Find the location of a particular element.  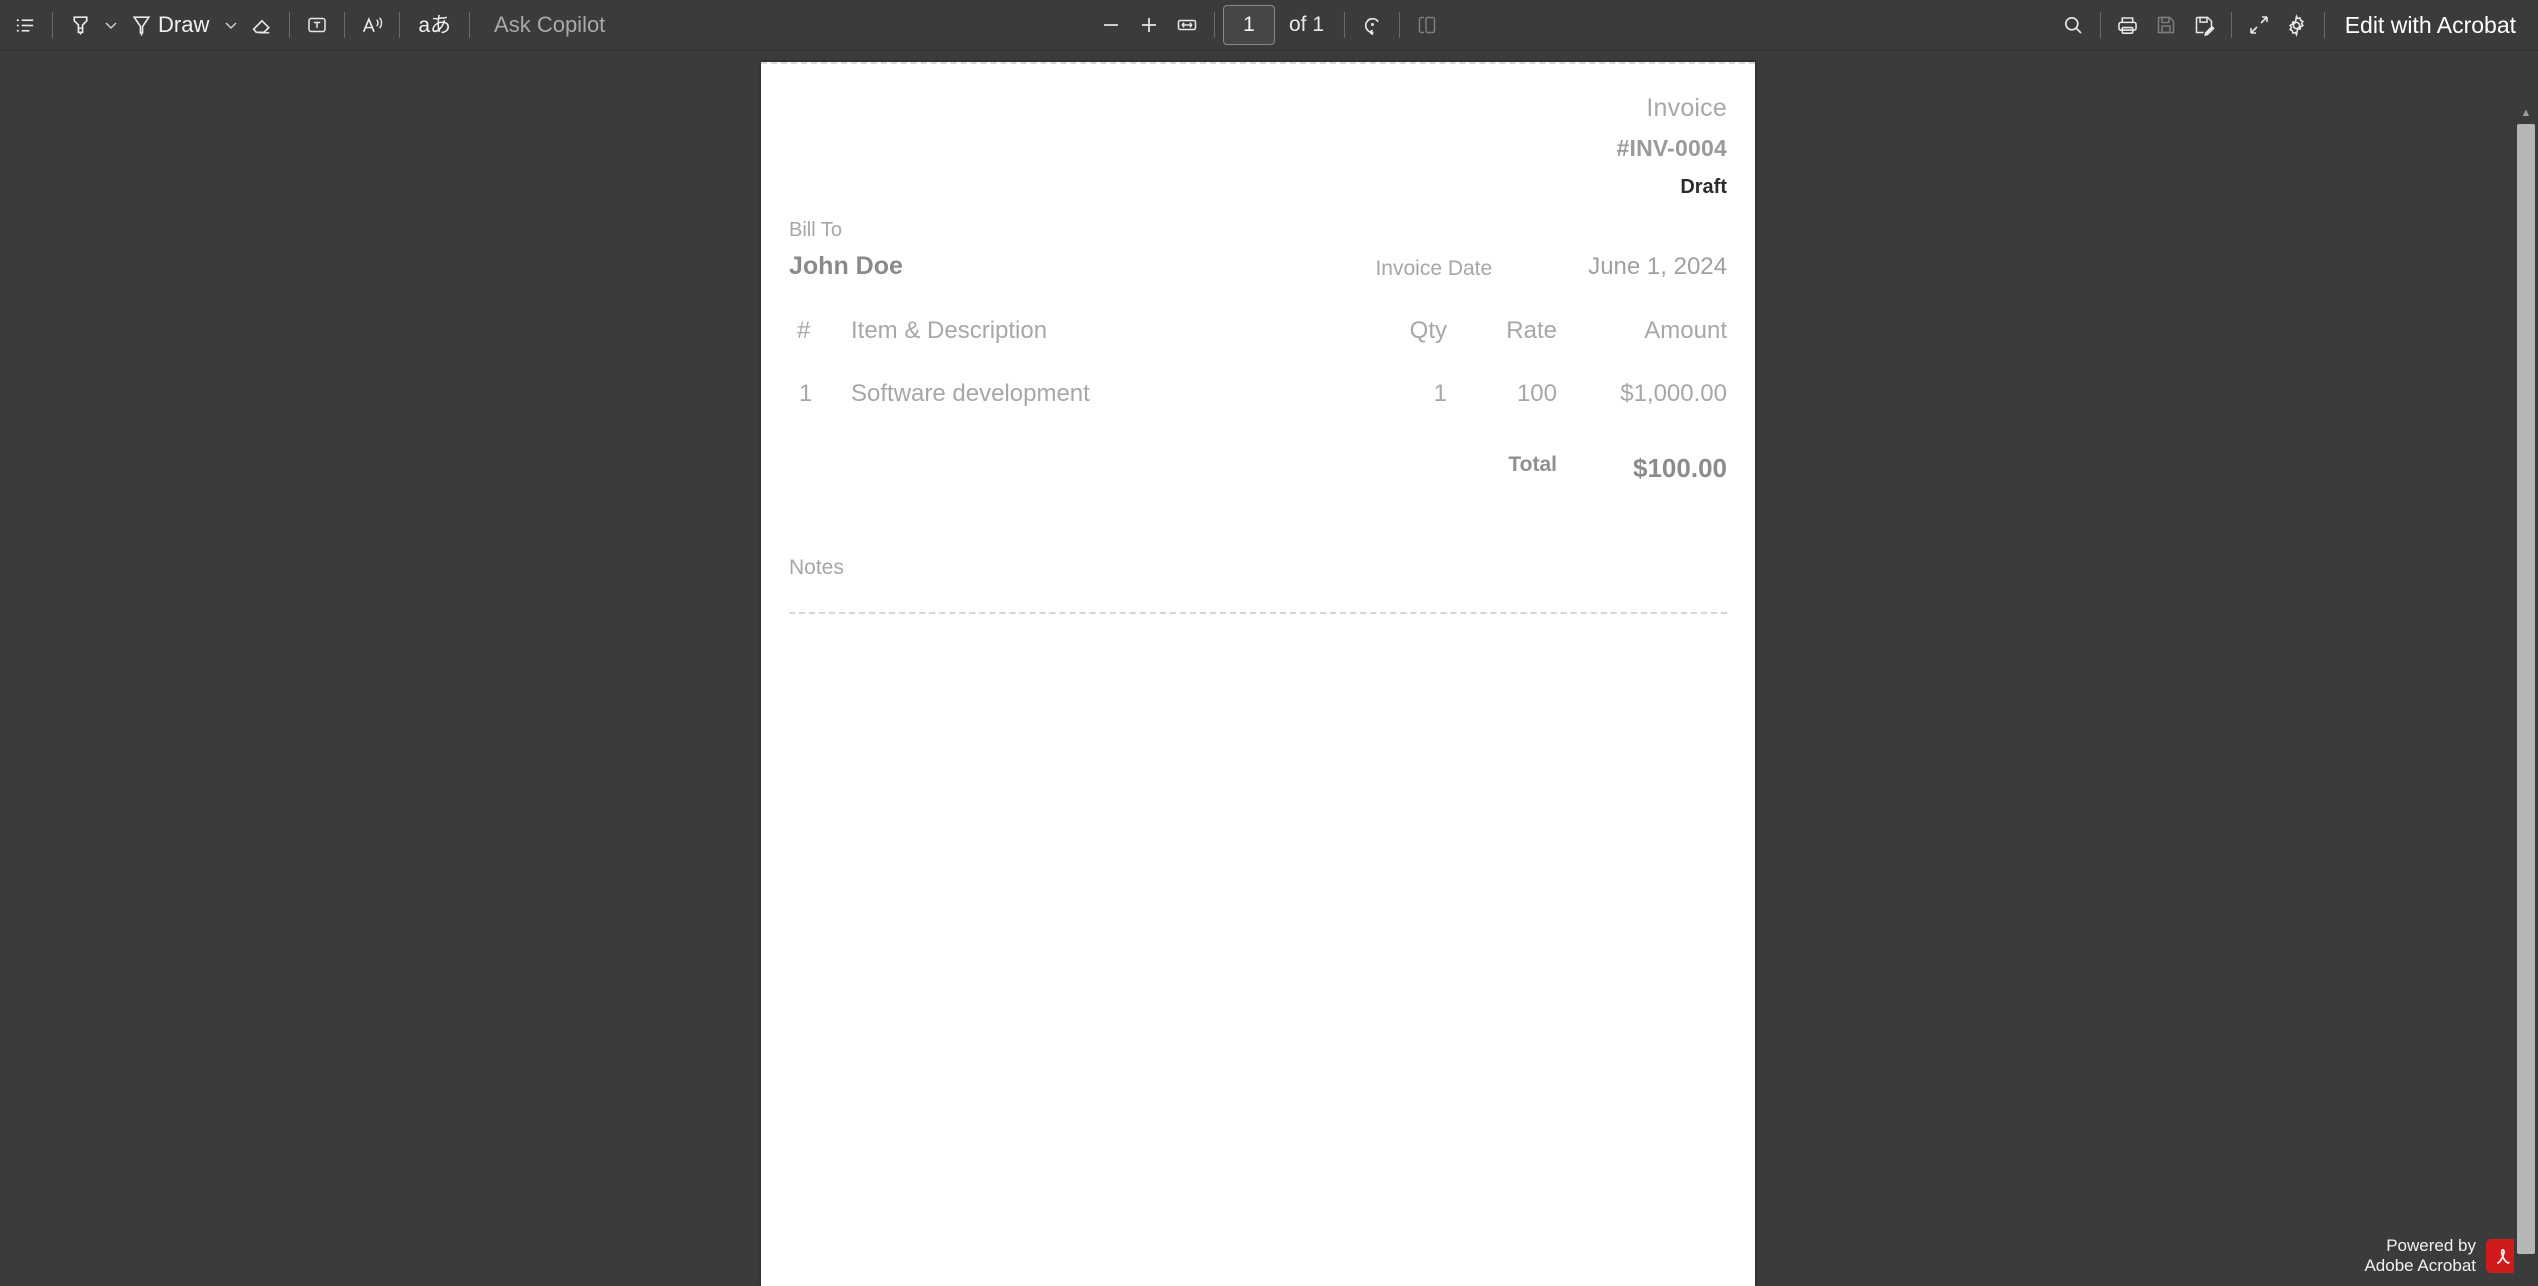

highlighter-icon is located at coordinates (80, 25).